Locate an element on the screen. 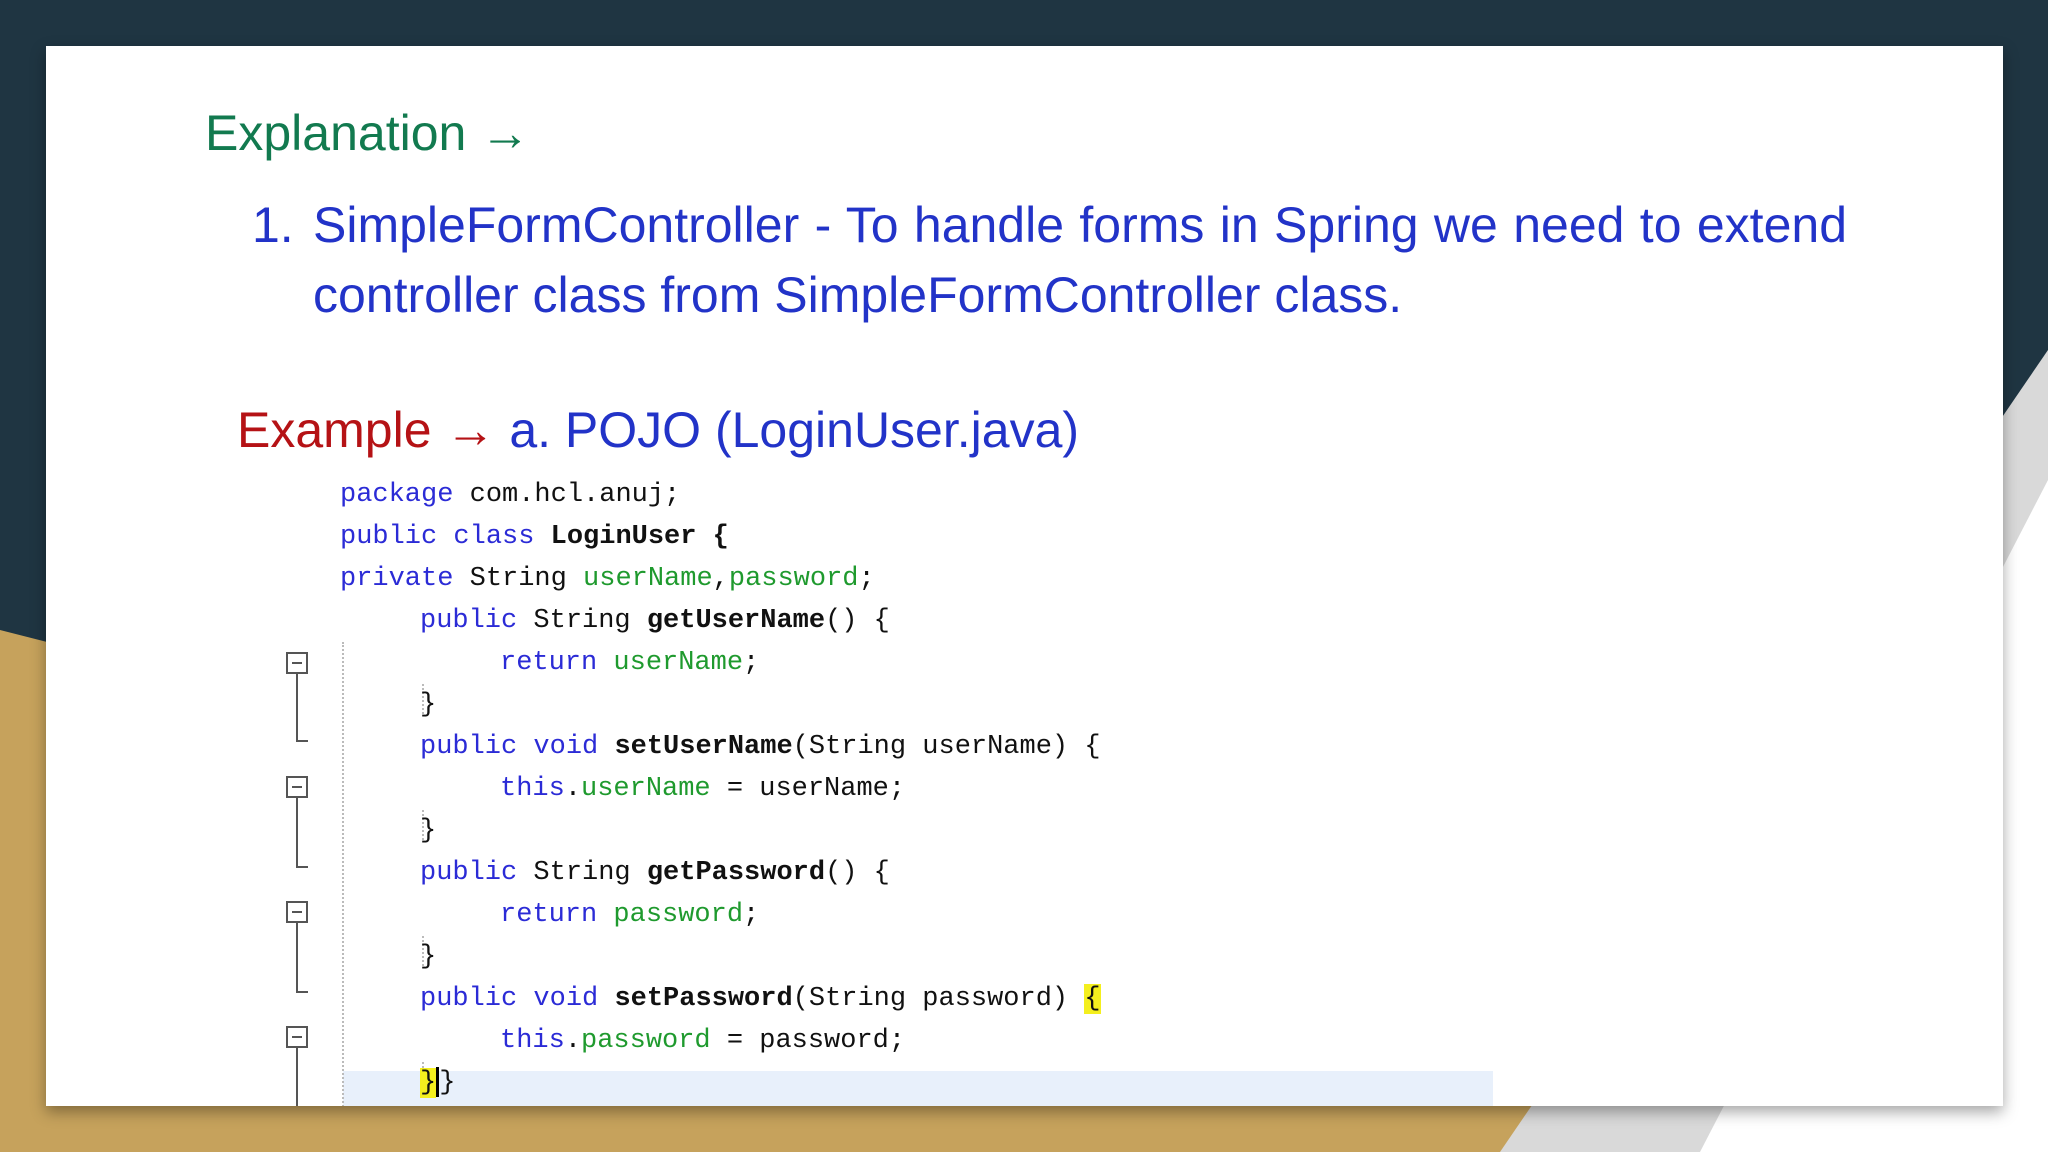 The height and width of the screenshot is (1152, 2048). explanation-heading: Explanation → is located at coordinates (368, 133).